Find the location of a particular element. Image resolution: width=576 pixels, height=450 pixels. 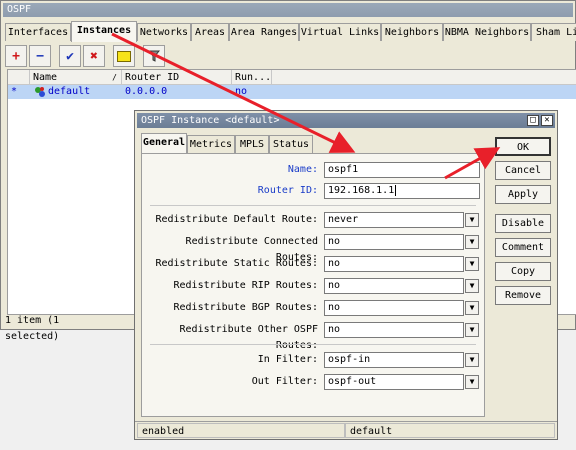

row-name: default is located at coordinates (69, 91).